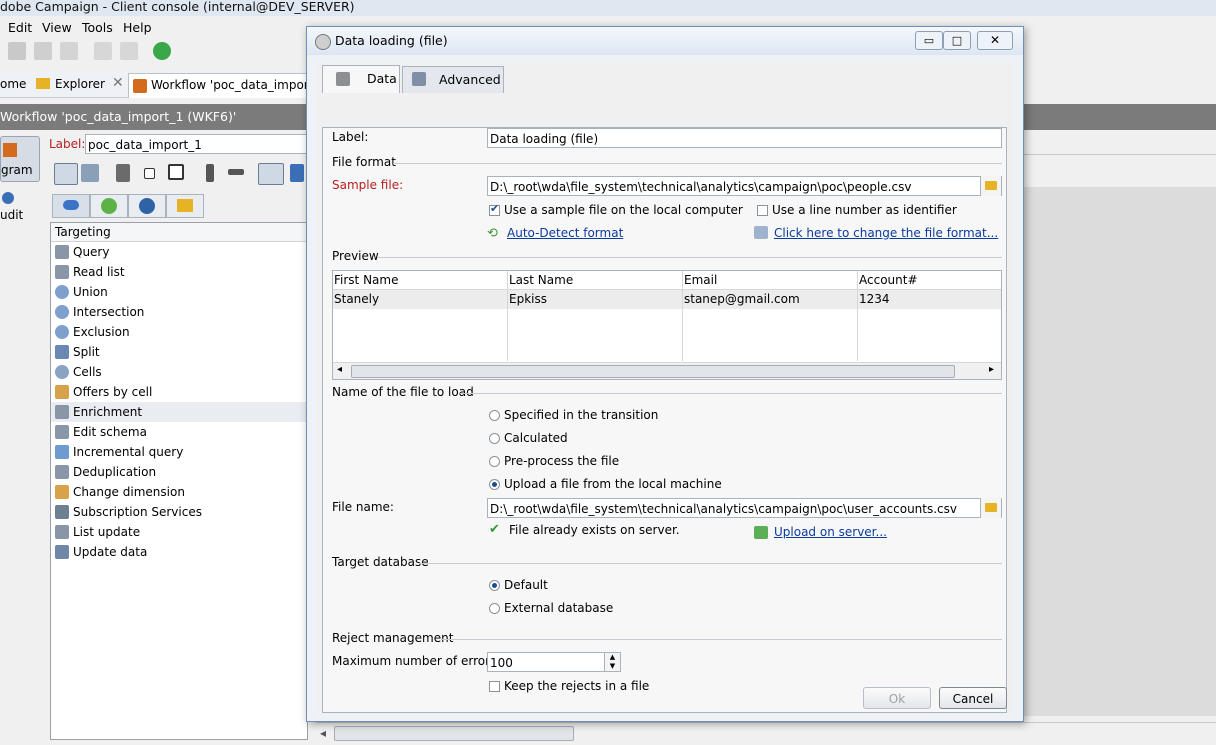 The image size is (1216, 745). What do you see at coordinates (62, 532) in the screenshot?
I see `list-update-icon` at bounding box center [62, 532].